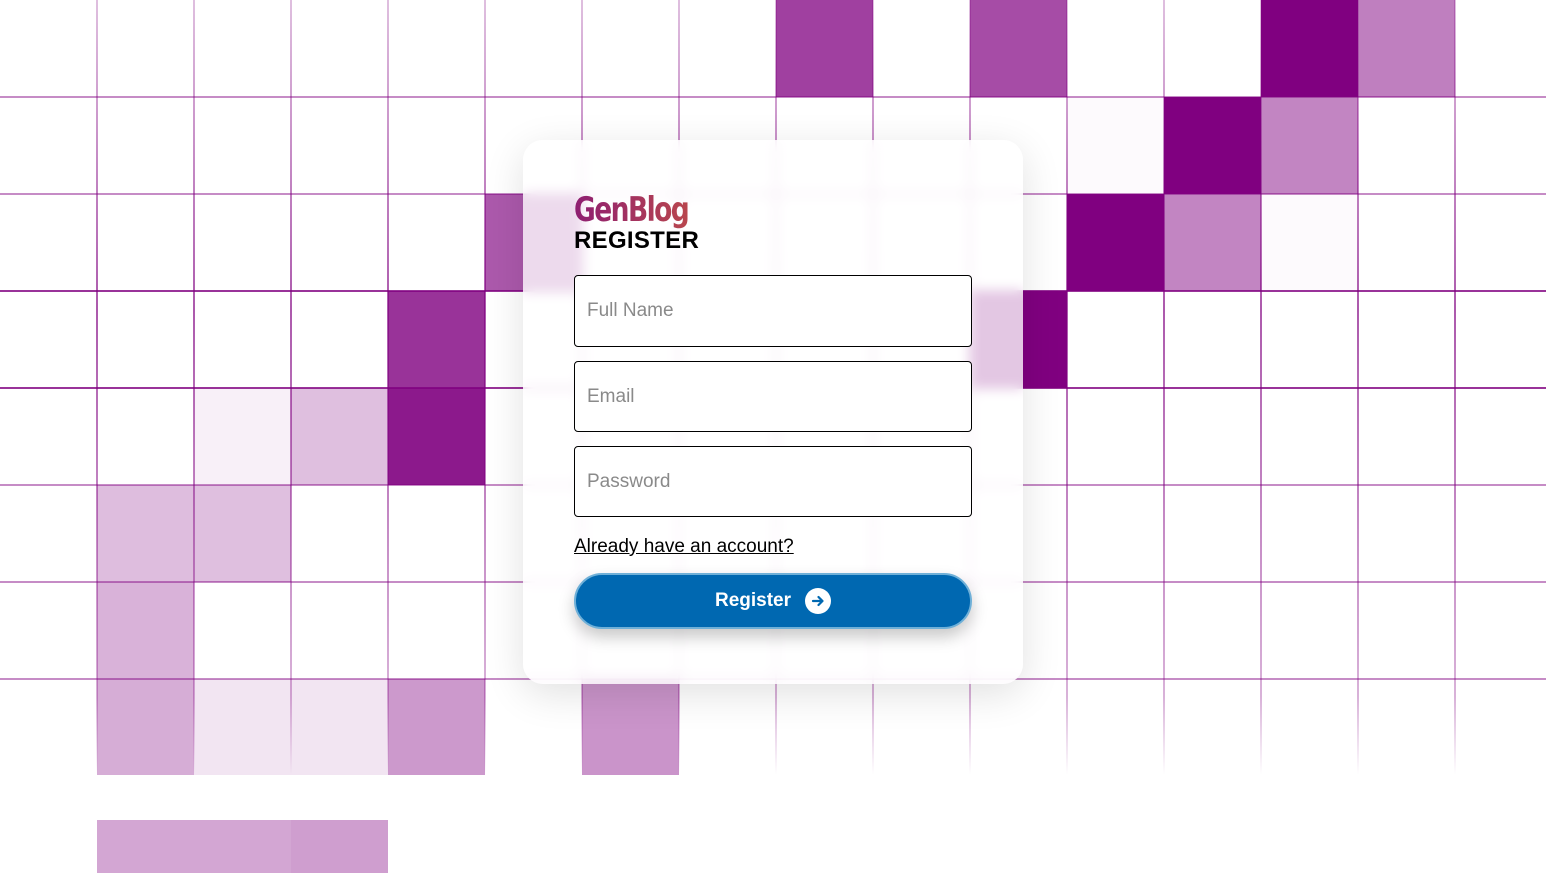 The width and height of the screenshot is (1546, 873). I want to click on password-input, so click(773, 481).